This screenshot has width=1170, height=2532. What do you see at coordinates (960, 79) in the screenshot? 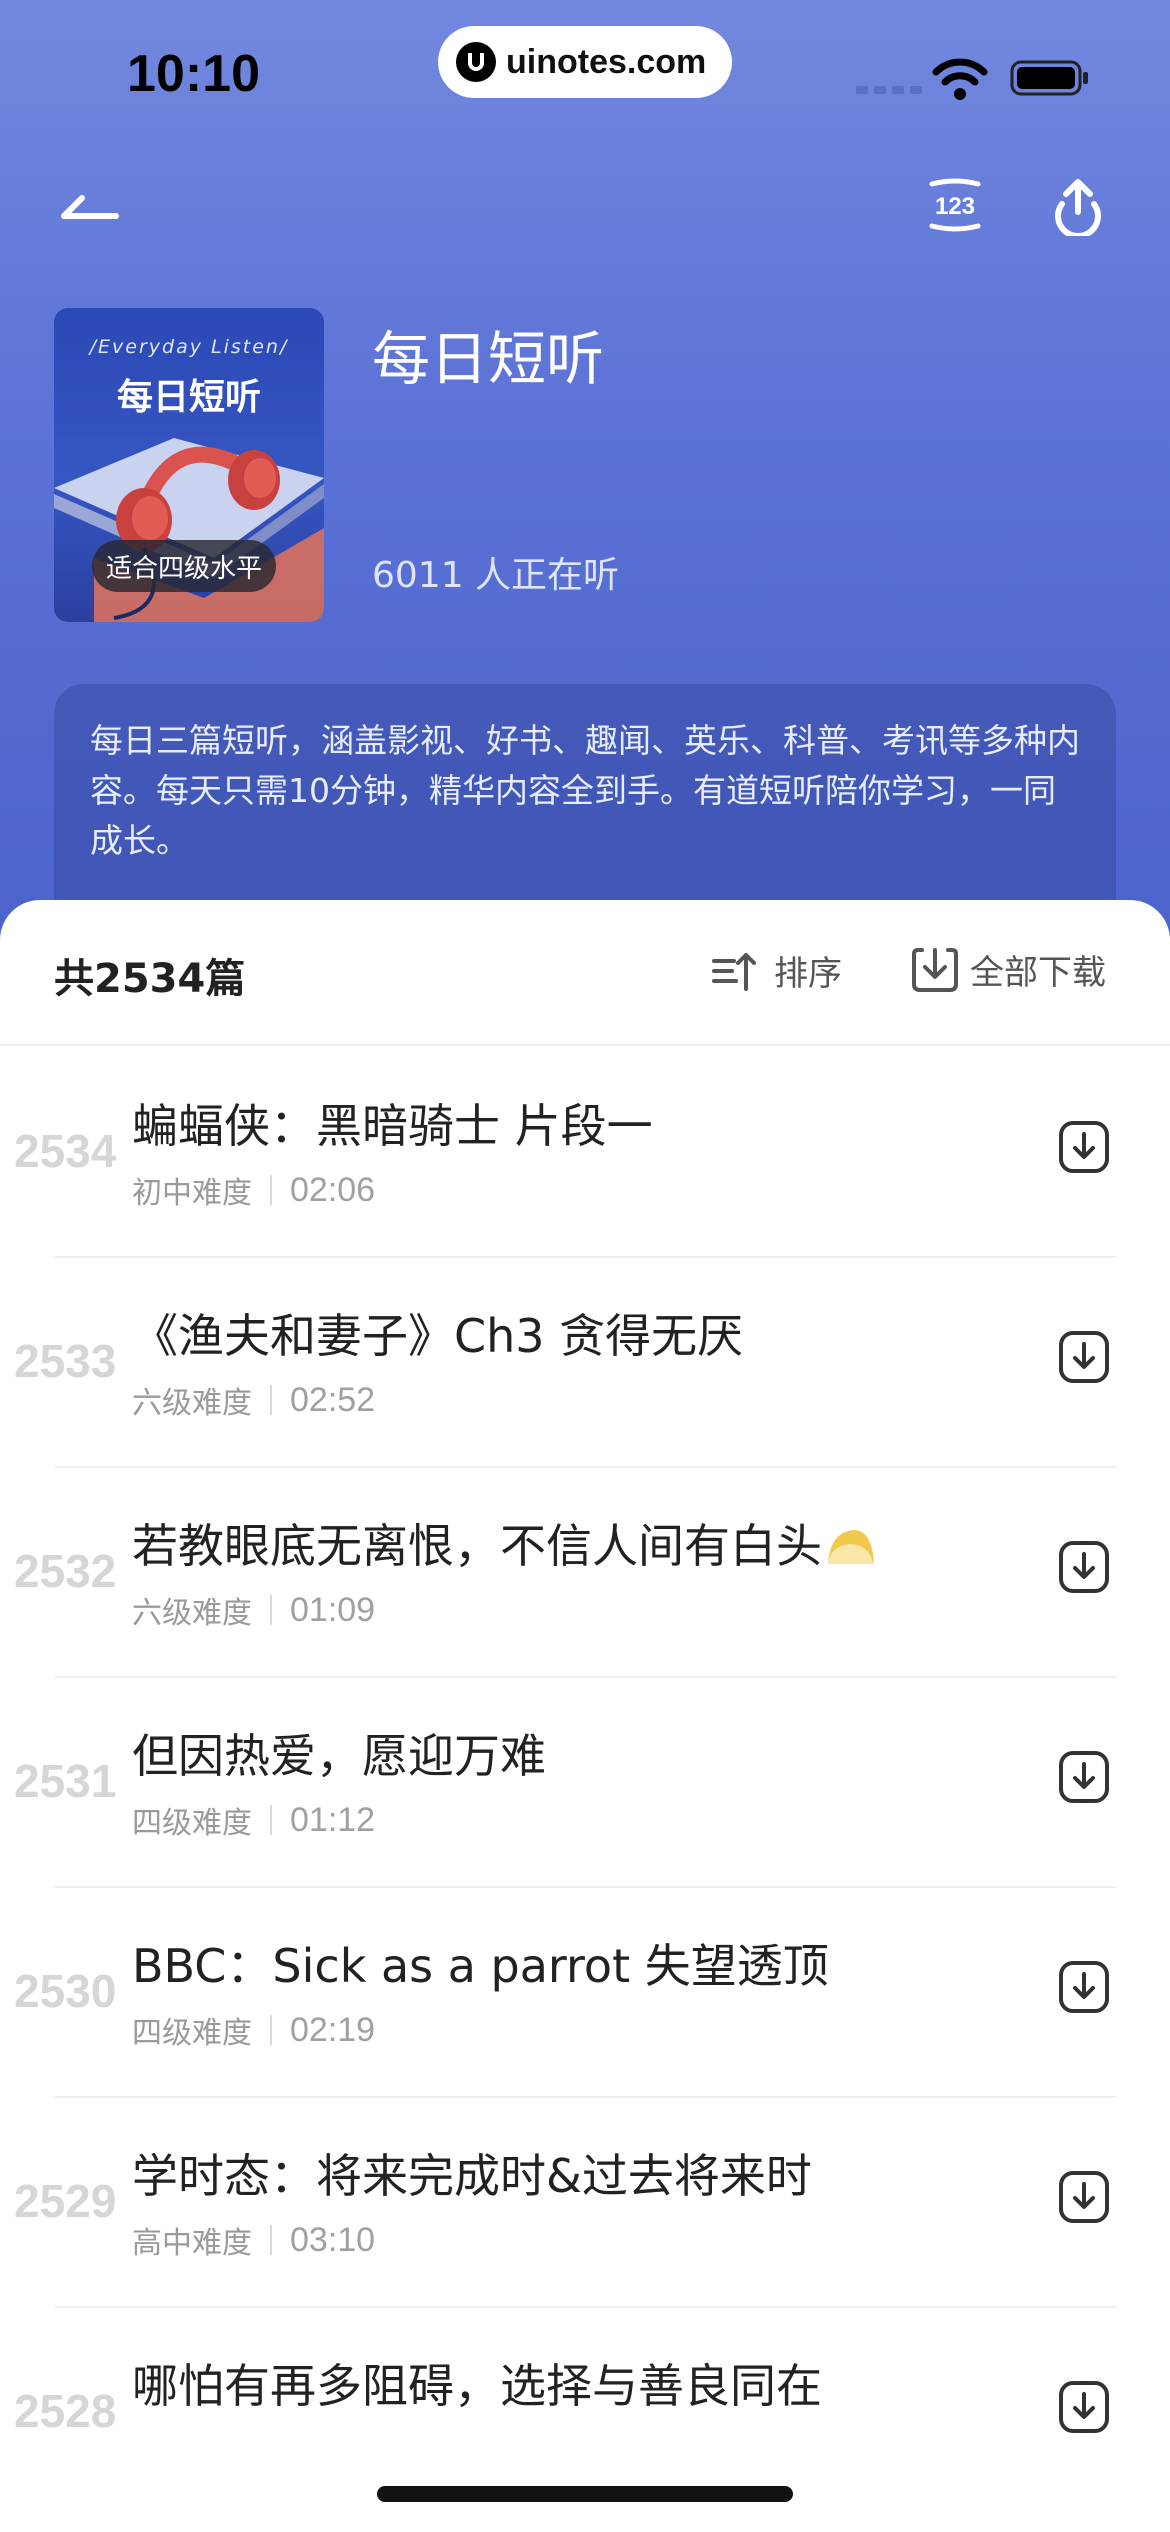
I see `wifi-icon` at bounding box center [960, 79].